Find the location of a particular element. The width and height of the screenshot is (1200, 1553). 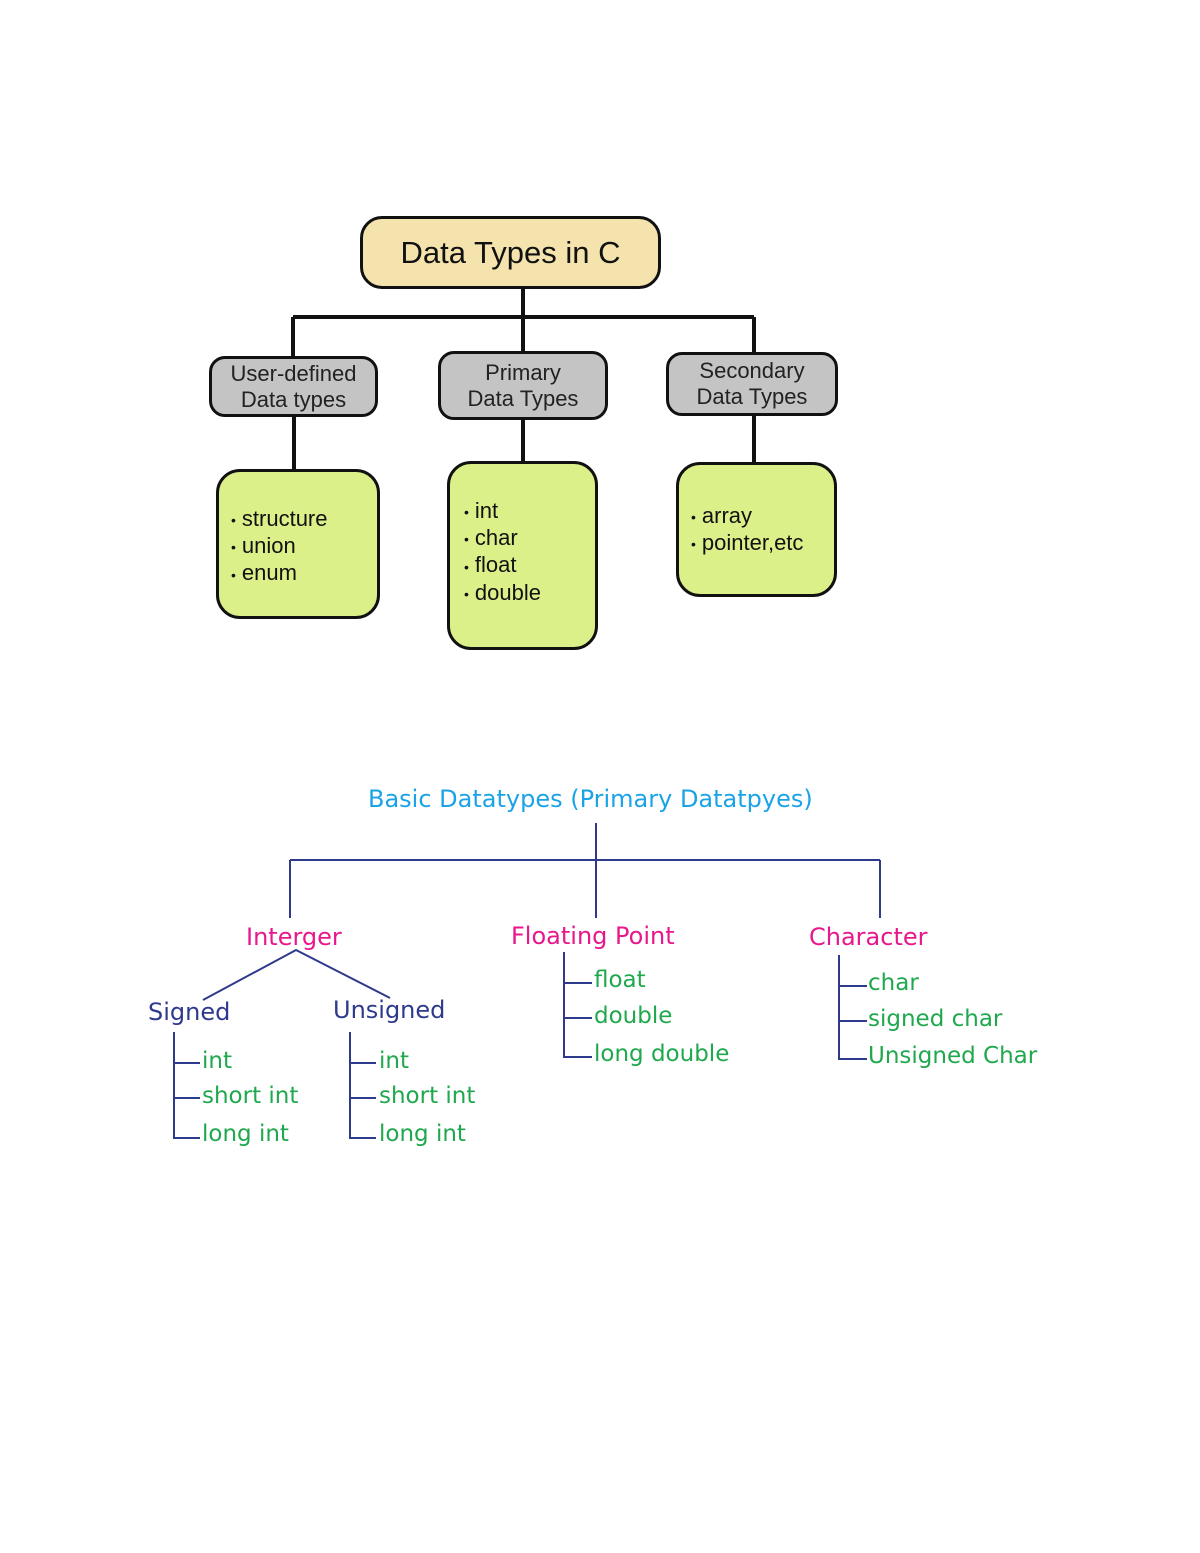

category-label-line1: Primary is located at coordinates (523, 372).